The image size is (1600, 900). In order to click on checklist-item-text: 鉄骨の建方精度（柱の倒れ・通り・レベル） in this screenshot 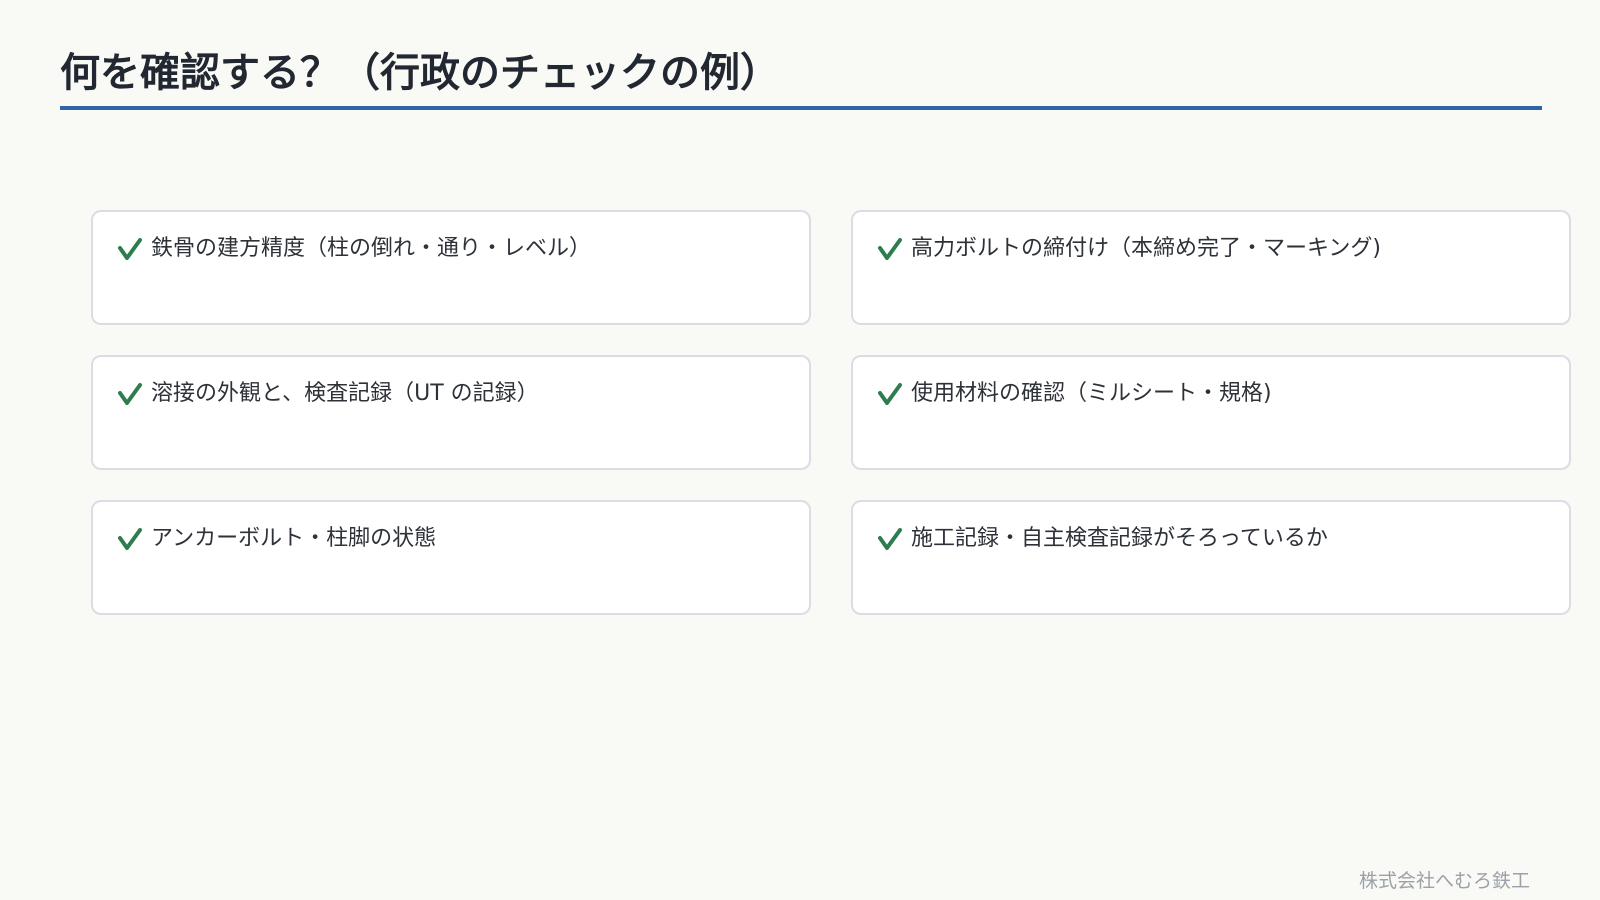, I will do `click(371, 248)`.